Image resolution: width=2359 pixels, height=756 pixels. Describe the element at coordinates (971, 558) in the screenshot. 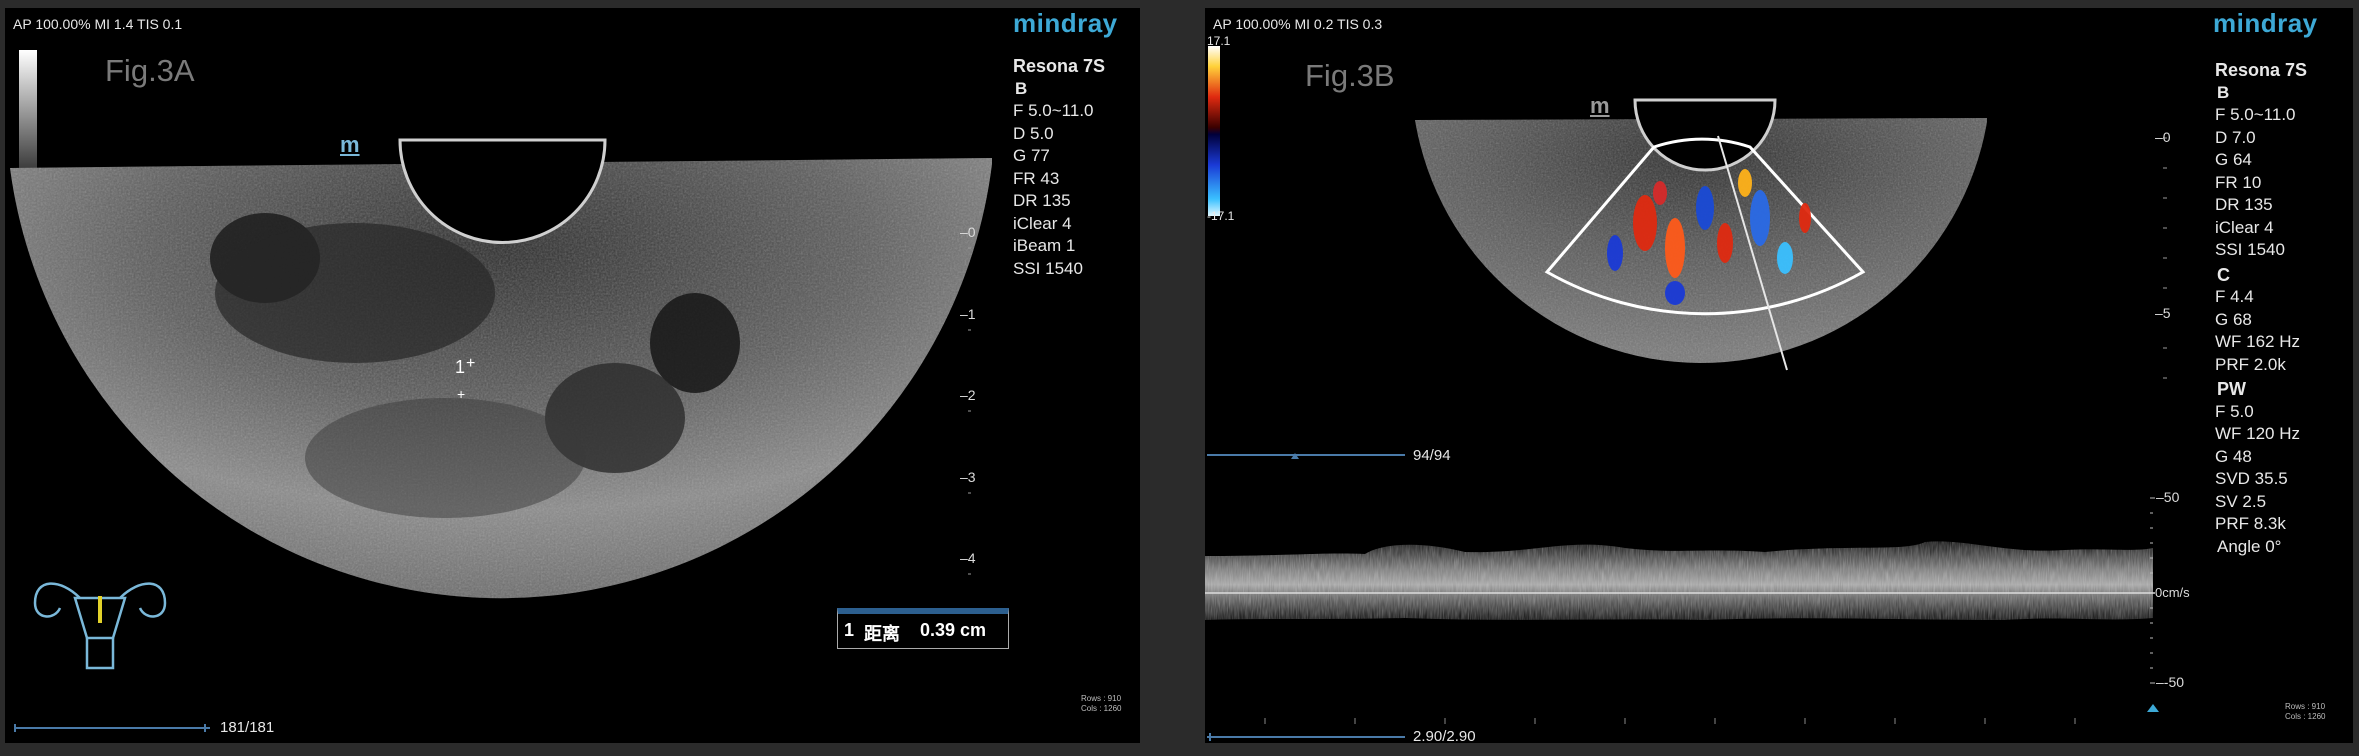

I see `depth-label: 4` at that location.